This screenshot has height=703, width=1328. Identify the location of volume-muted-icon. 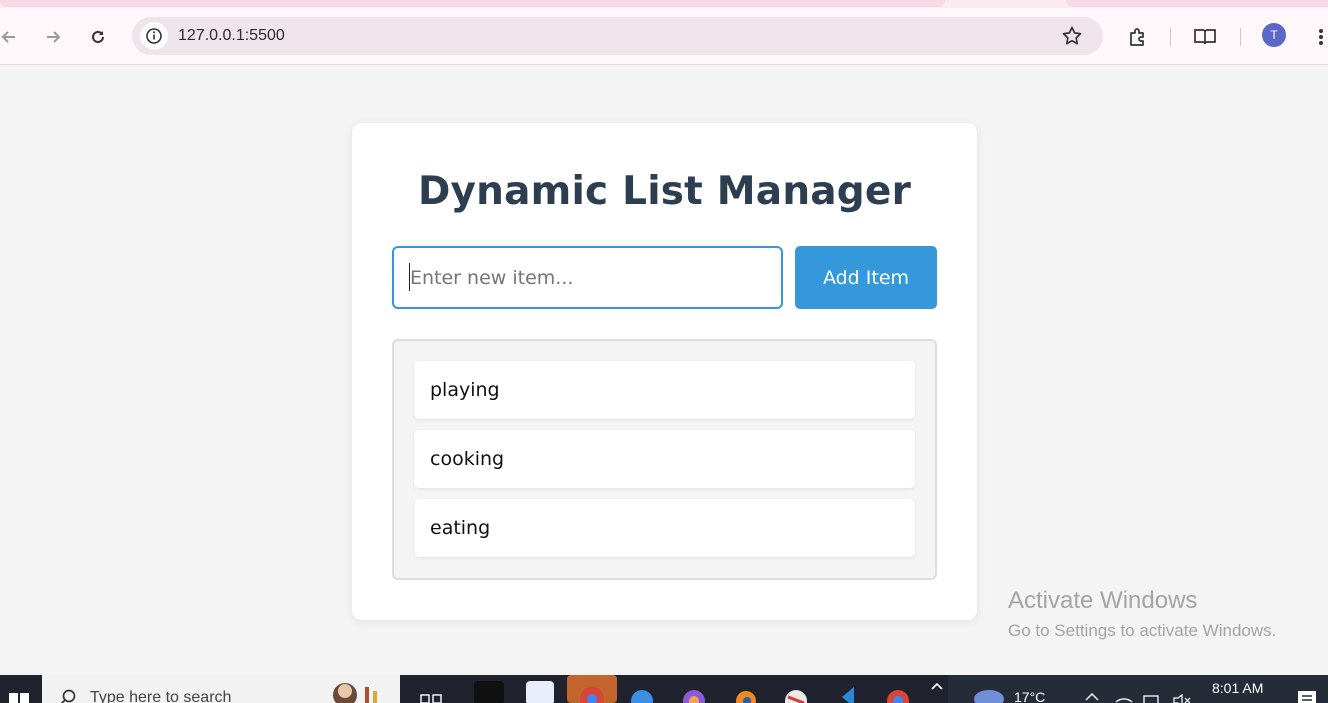
(1182, 697).